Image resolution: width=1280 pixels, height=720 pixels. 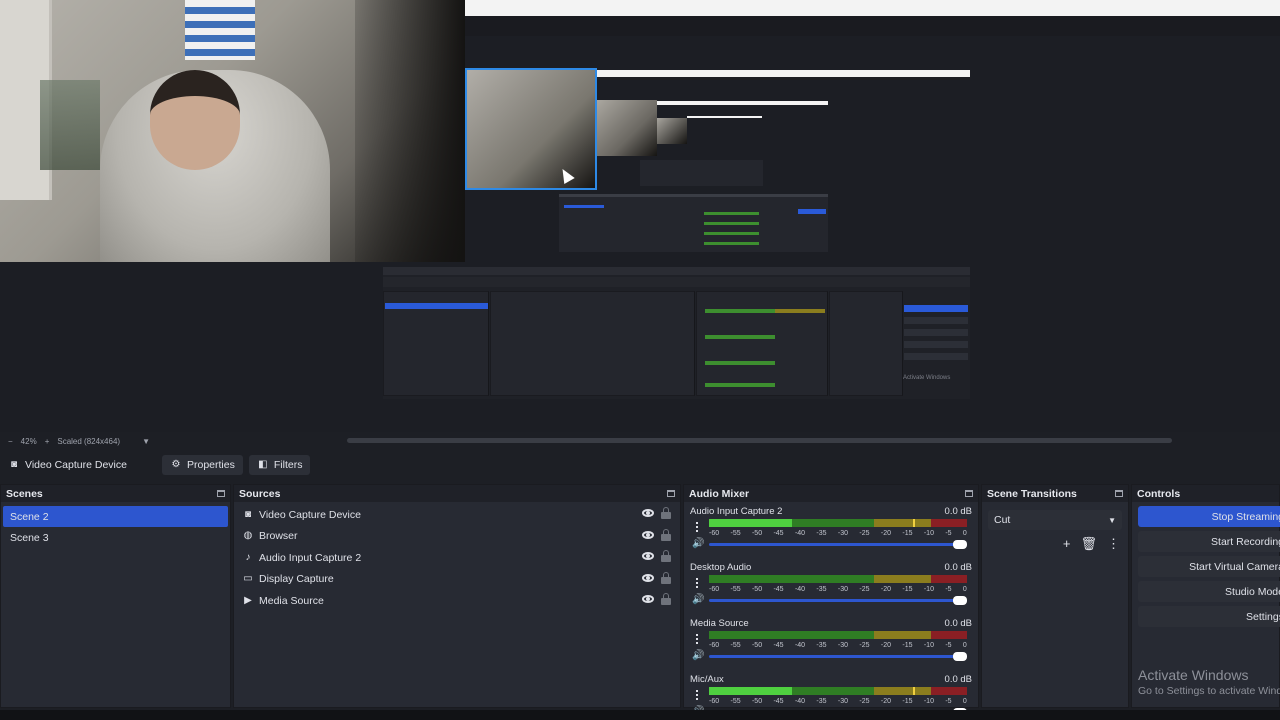 What do you see at coordinates (291, 600) in the screenshot?
I see `source-label: Media Source` at bounding box center [291, 600].